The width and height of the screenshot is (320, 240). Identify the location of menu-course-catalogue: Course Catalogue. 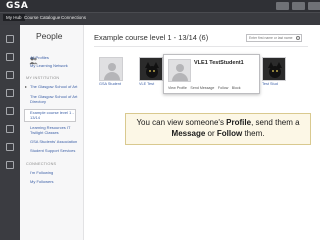
(42, 17).